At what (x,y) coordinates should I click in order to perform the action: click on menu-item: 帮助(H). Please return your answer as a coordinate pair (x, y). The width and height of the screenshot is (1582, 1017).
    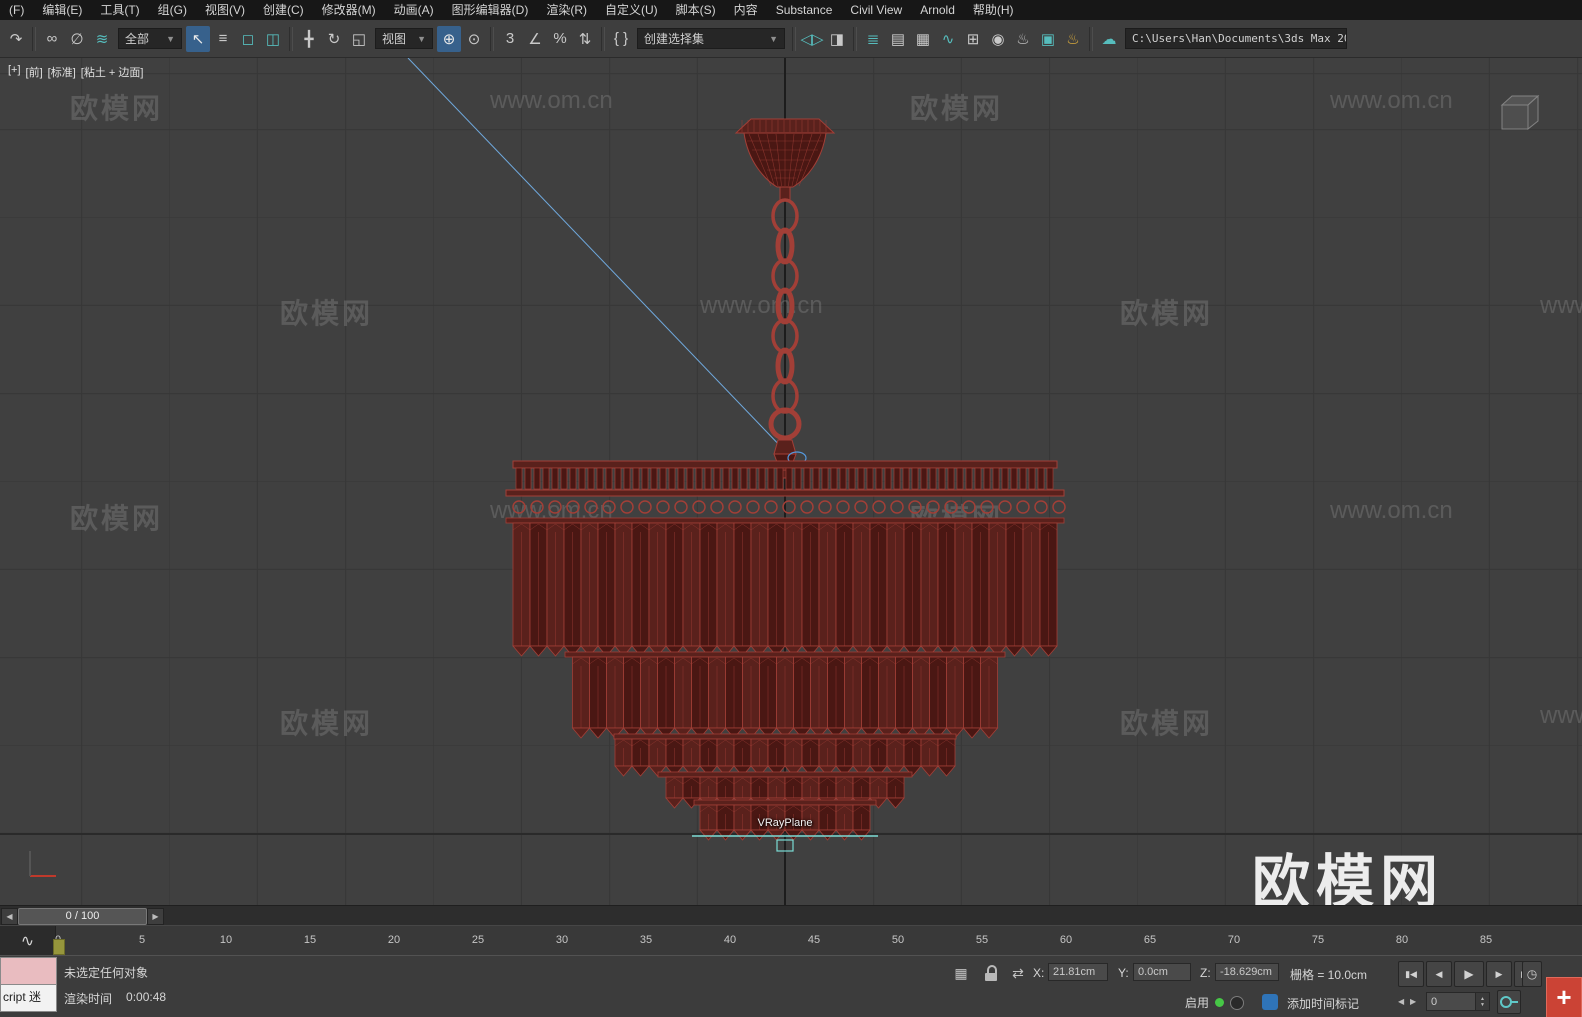
    Looking at the image, I should click on (993, 10).